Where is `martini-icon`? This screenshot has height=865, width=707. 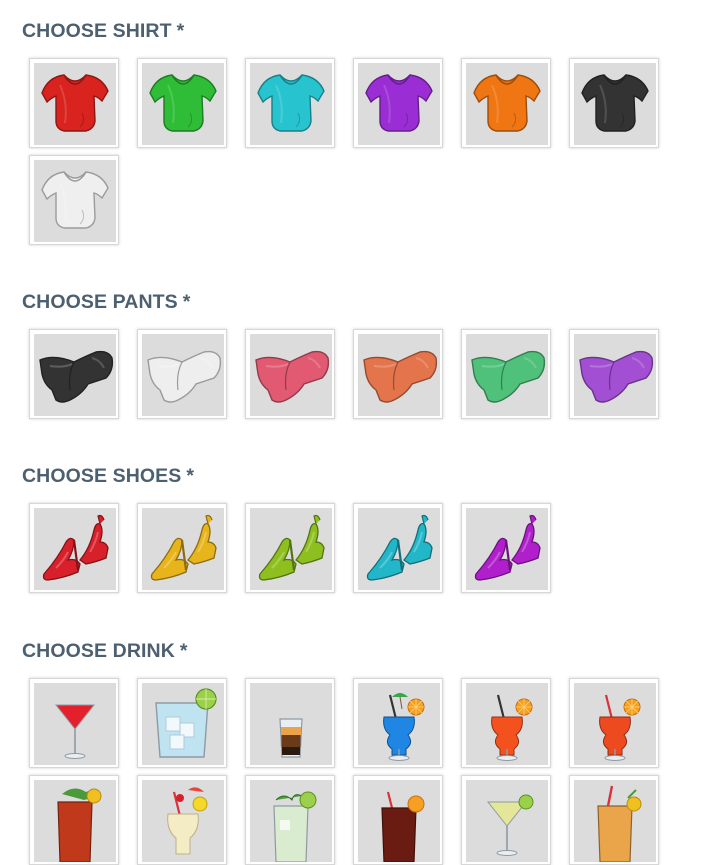
martini-icon is located at coordinates (507, 821).